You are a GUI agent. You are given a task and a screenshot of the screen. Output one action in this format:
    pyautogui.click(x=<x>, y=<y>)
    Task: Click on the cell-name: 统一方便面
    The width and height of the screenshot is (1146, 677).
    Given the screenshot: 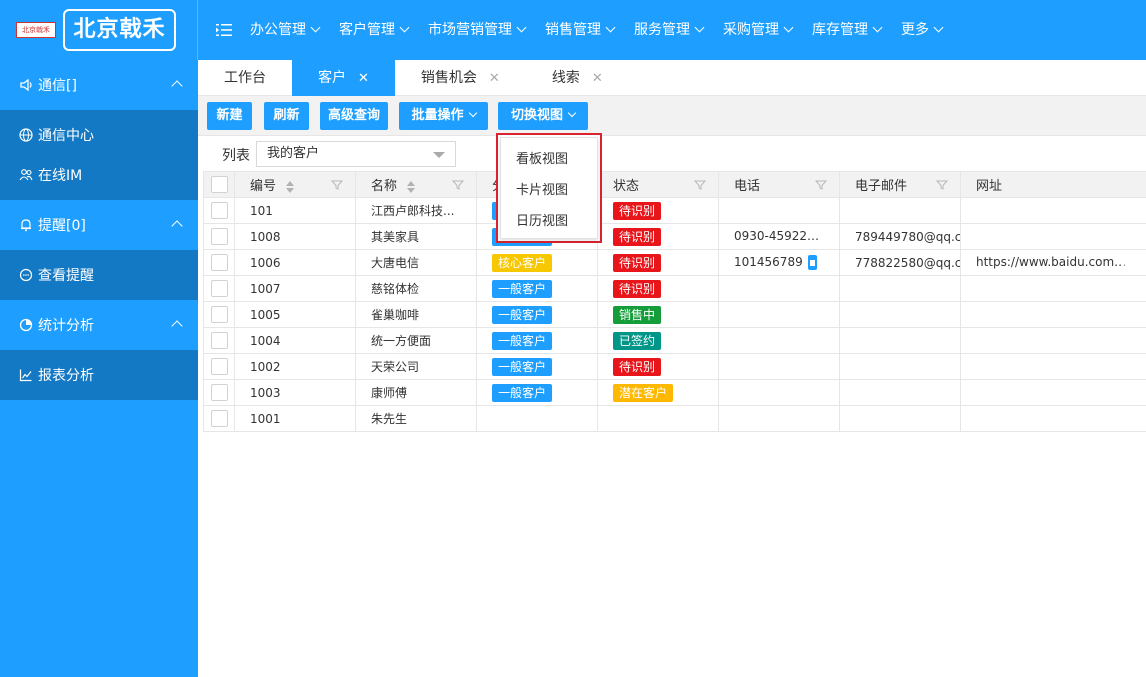 What is the action you would take?
    pyautogui.click(x=416, y=340)
    